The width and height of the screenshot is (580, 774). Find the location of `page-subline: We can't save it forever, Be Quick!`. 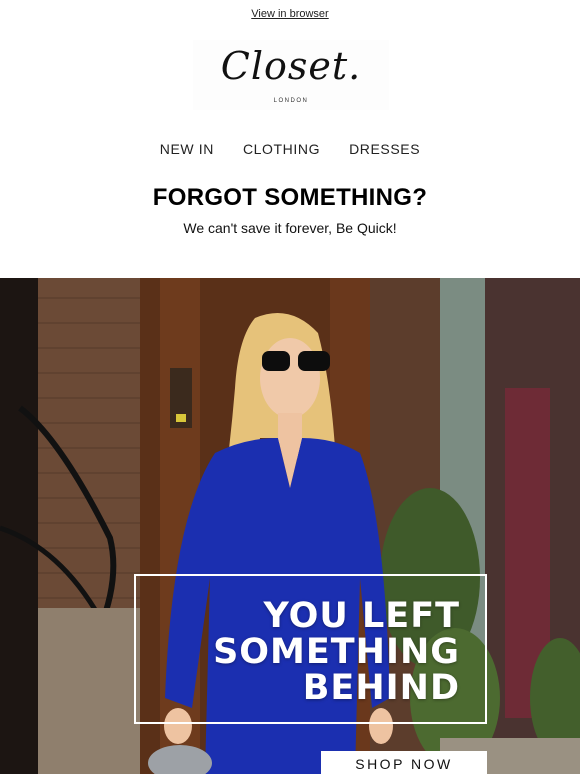

page-subline: We can't save it forever, Be Quick! is located at coordinates (290, 228).